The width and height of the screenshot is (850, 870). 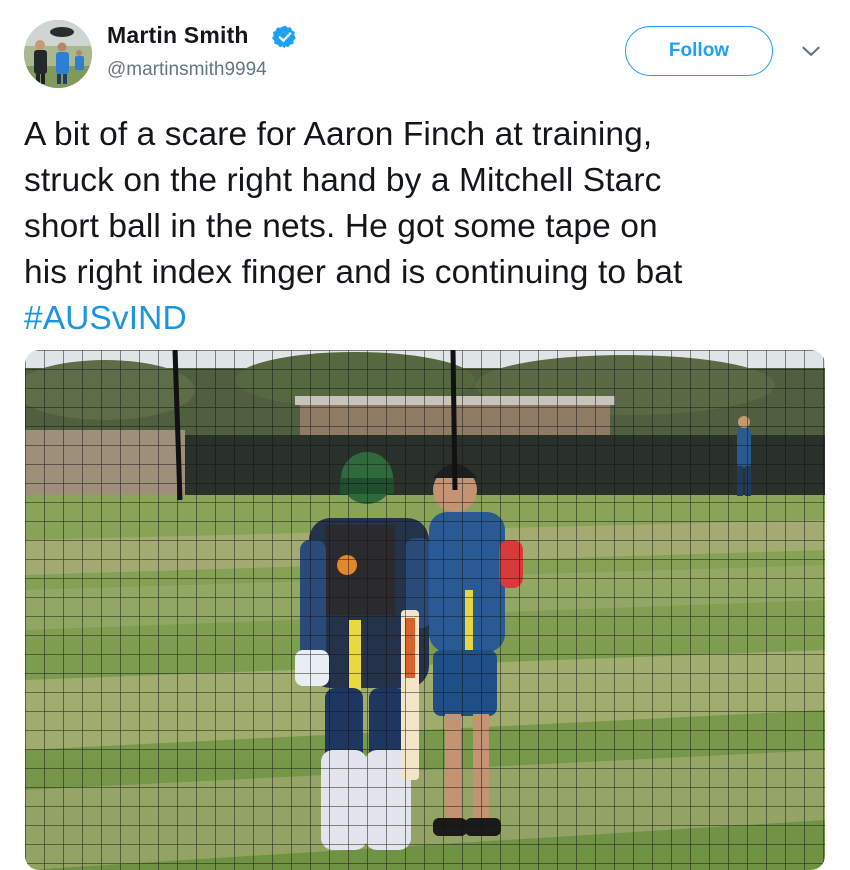 I want to click on user-handle: @martinsmith9994, so click(x=187, y=70).